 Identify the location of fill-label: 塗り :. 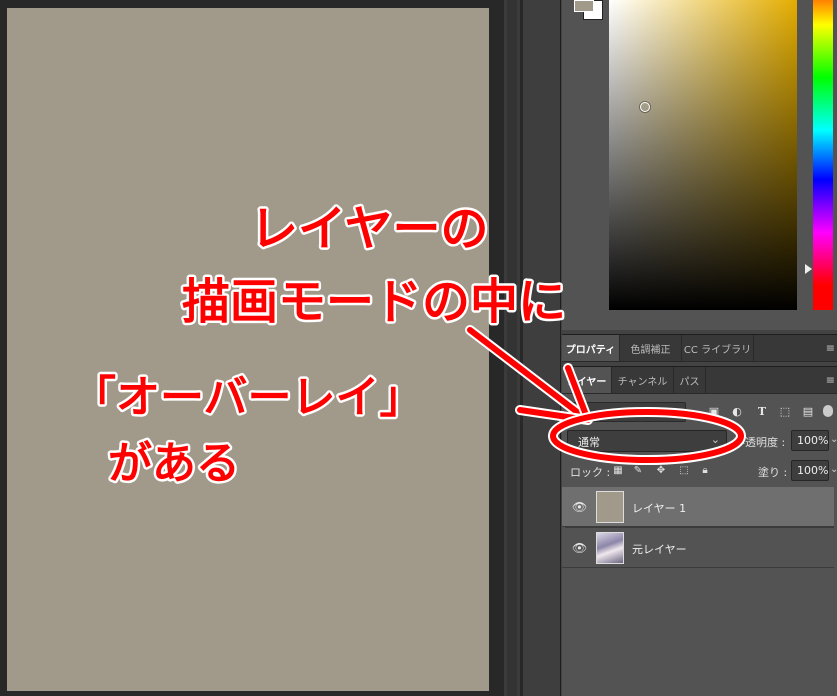
(773, 472).